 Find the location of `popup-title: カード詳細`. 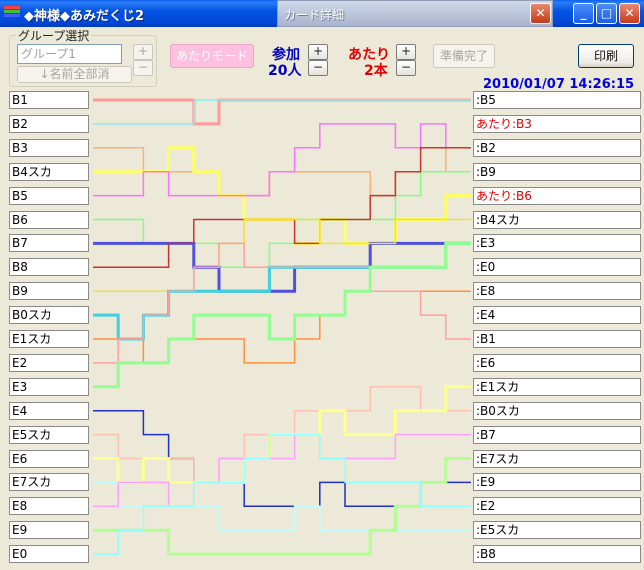

popup-title: カード詳細 is located at coordinates (314, 15).